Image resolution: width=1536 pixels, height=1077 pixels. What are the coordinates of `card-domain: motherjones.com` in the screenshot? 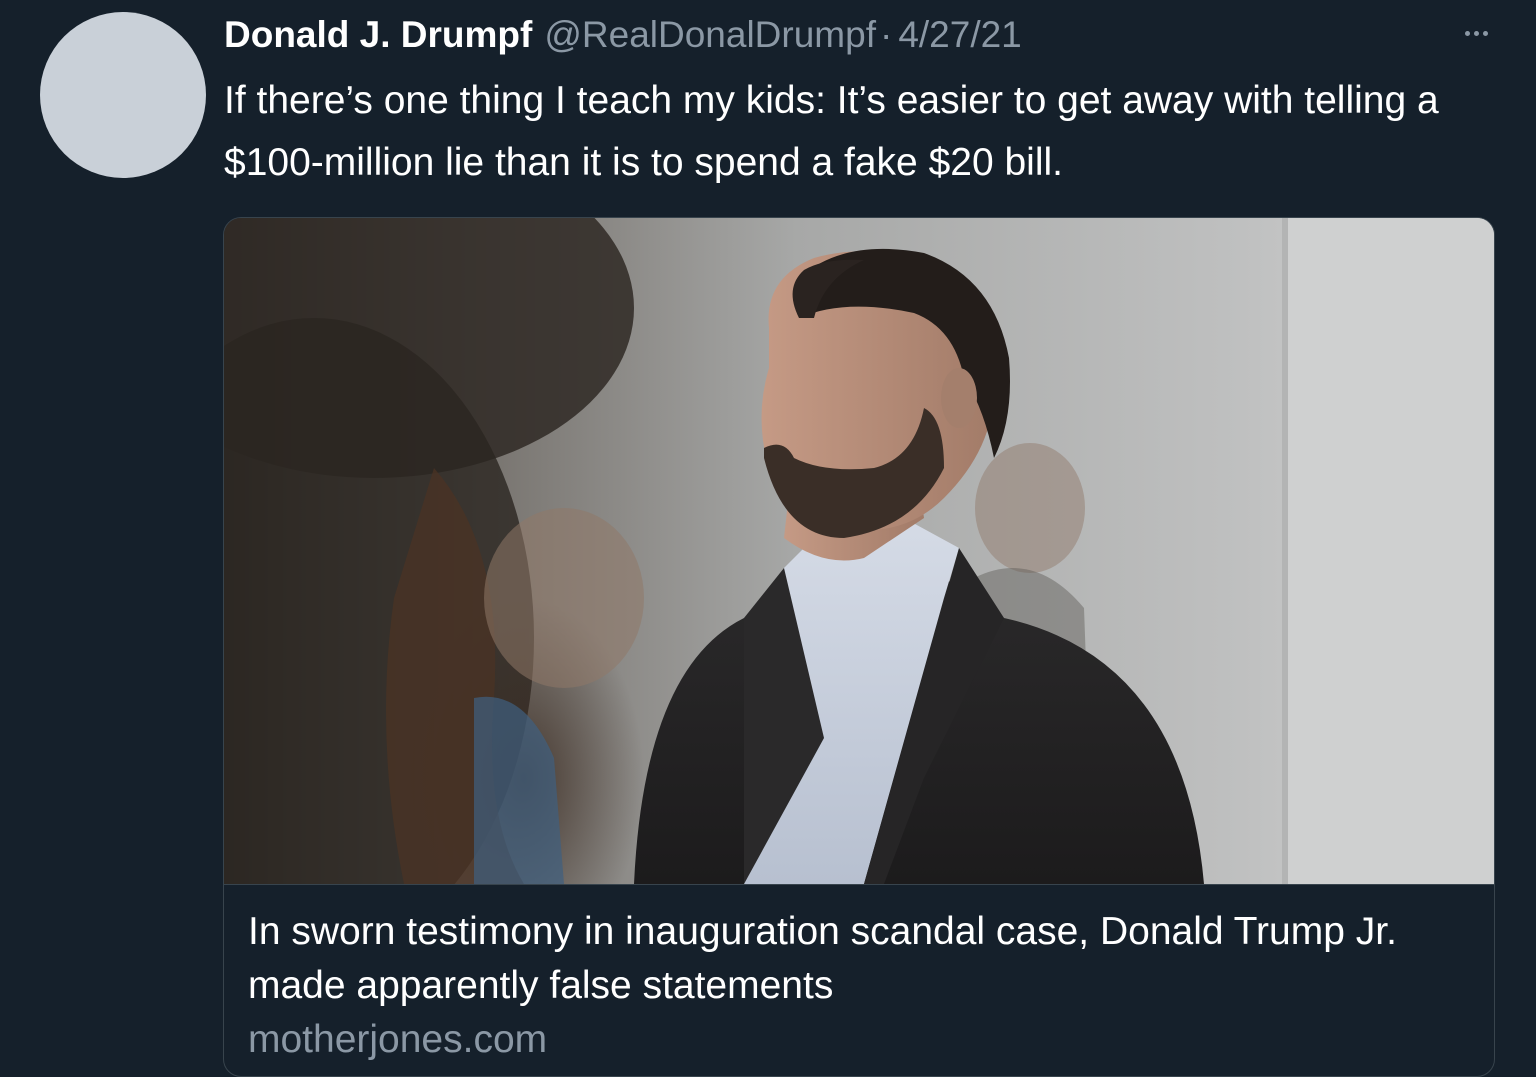 It's located at (398, 1039).